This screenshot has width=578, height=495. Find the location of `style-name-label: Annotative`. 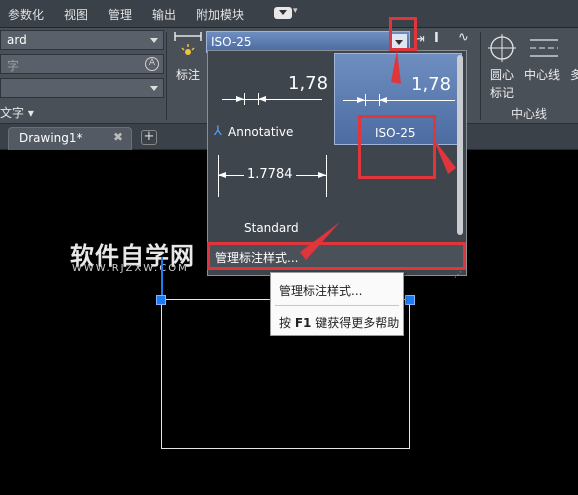

style-name-label: Annotative is located at coordinates (261, 132).